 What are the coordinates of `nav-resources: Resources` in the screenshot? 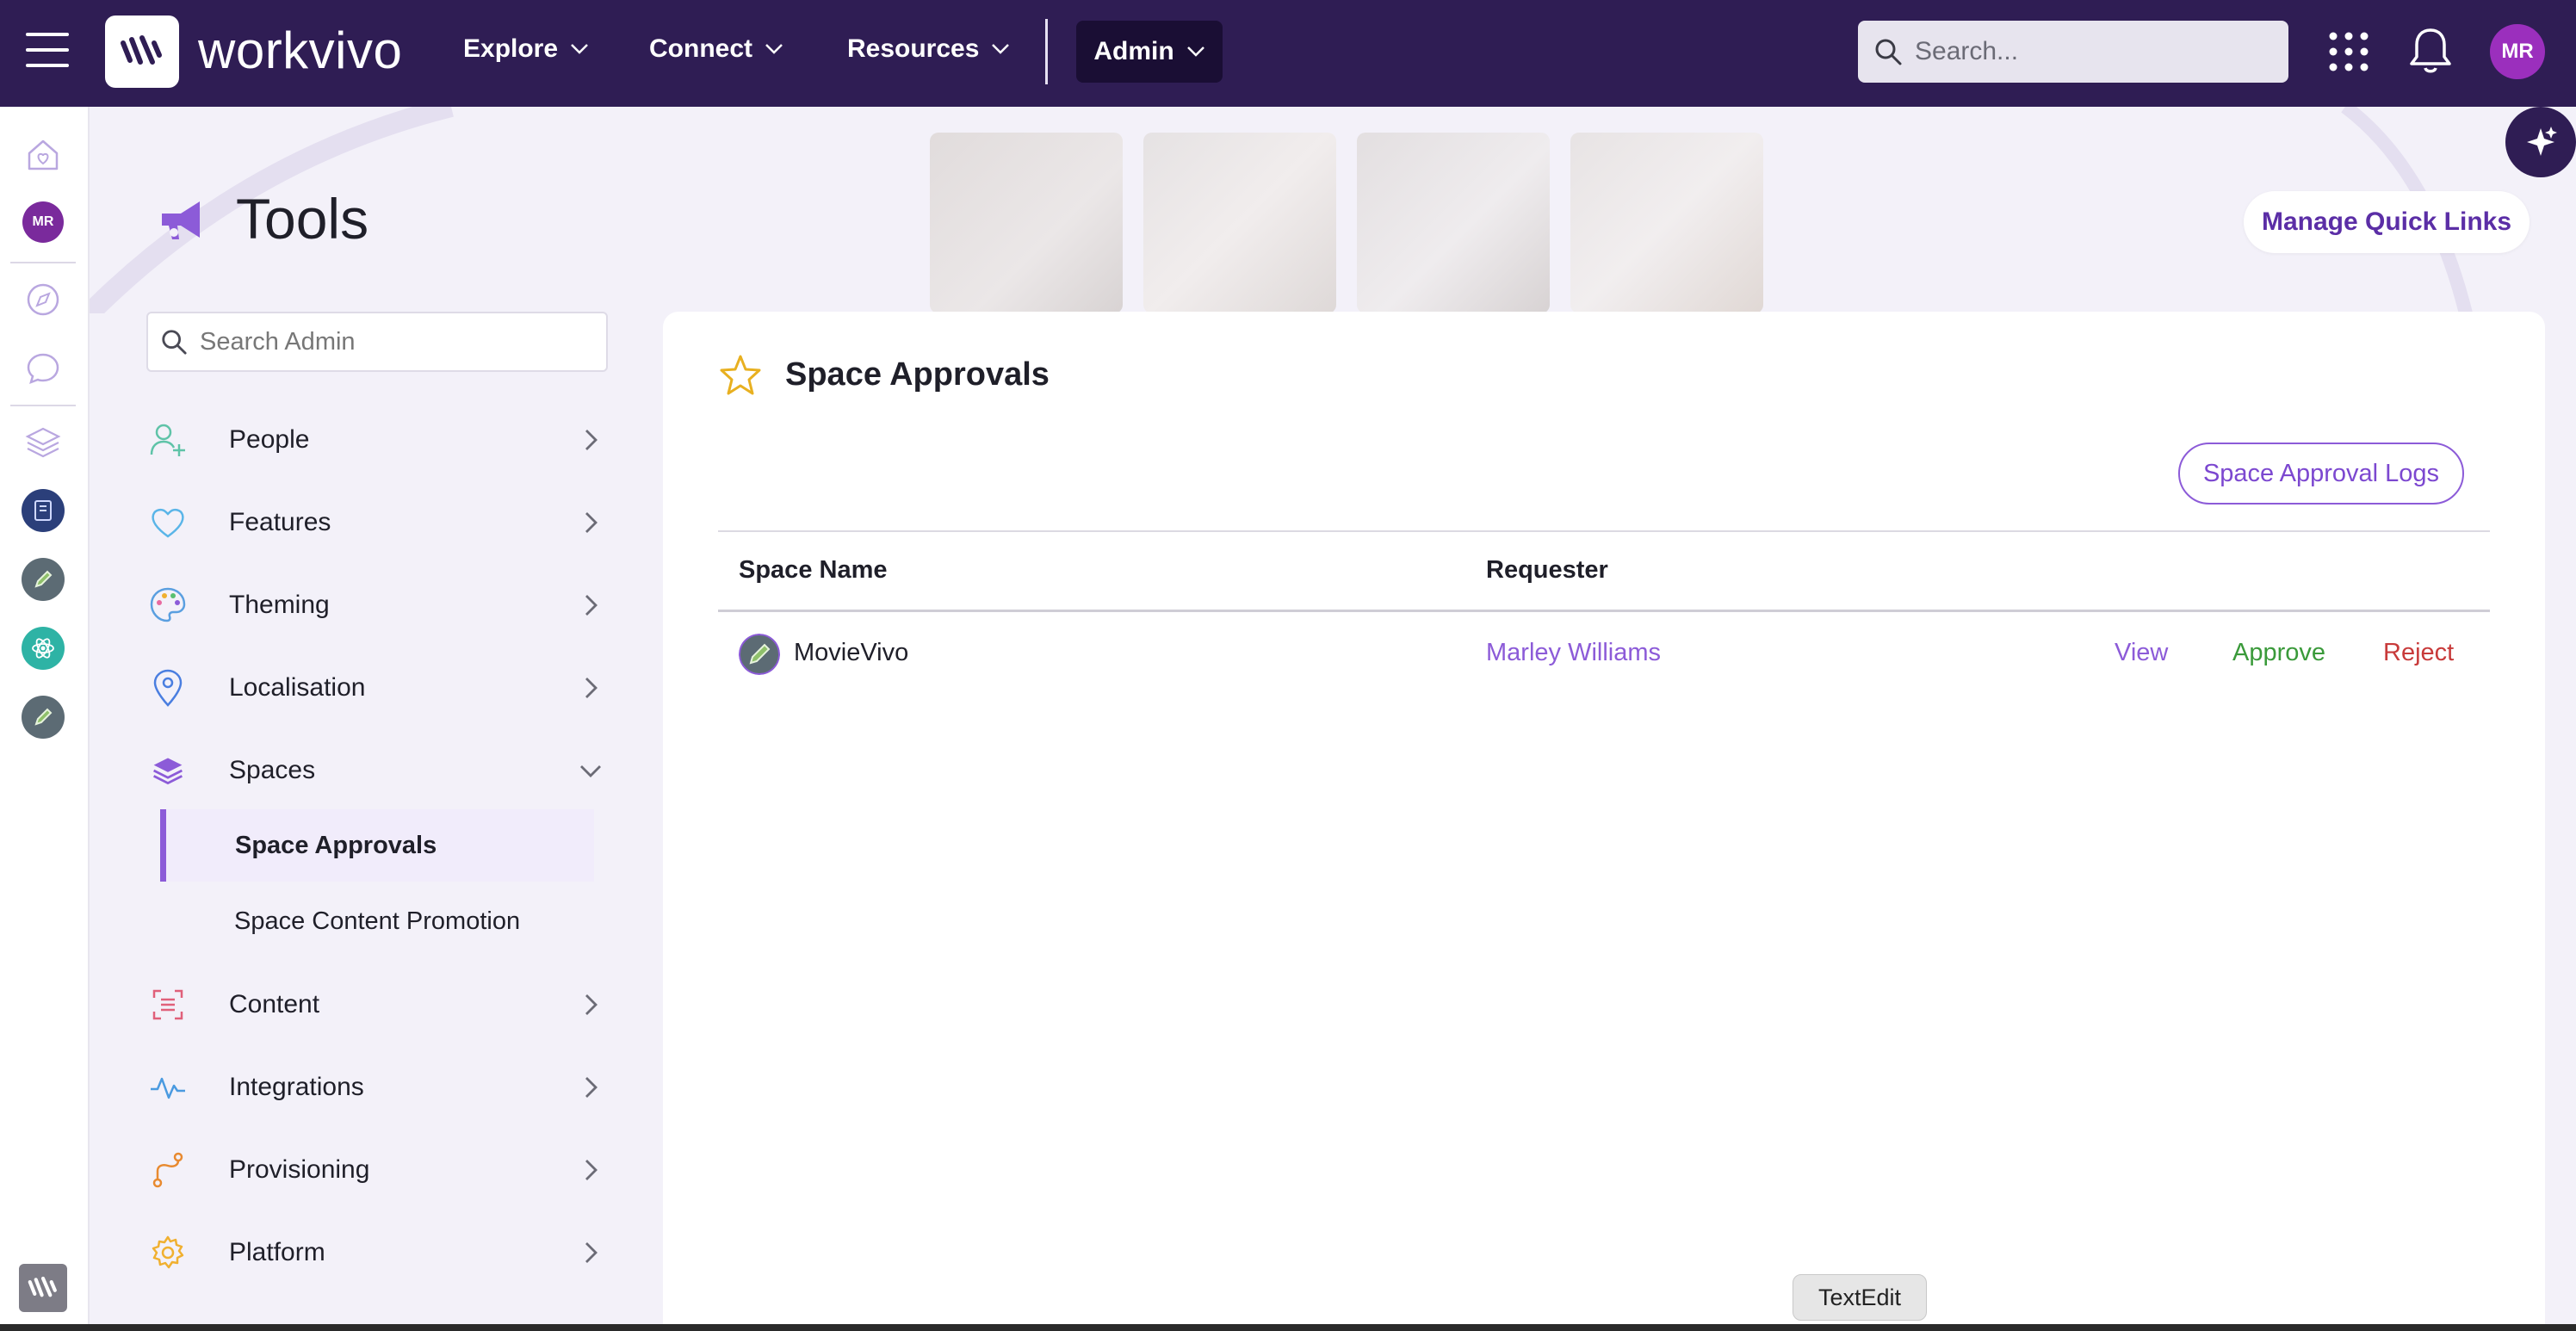 It's located at (929, 49).